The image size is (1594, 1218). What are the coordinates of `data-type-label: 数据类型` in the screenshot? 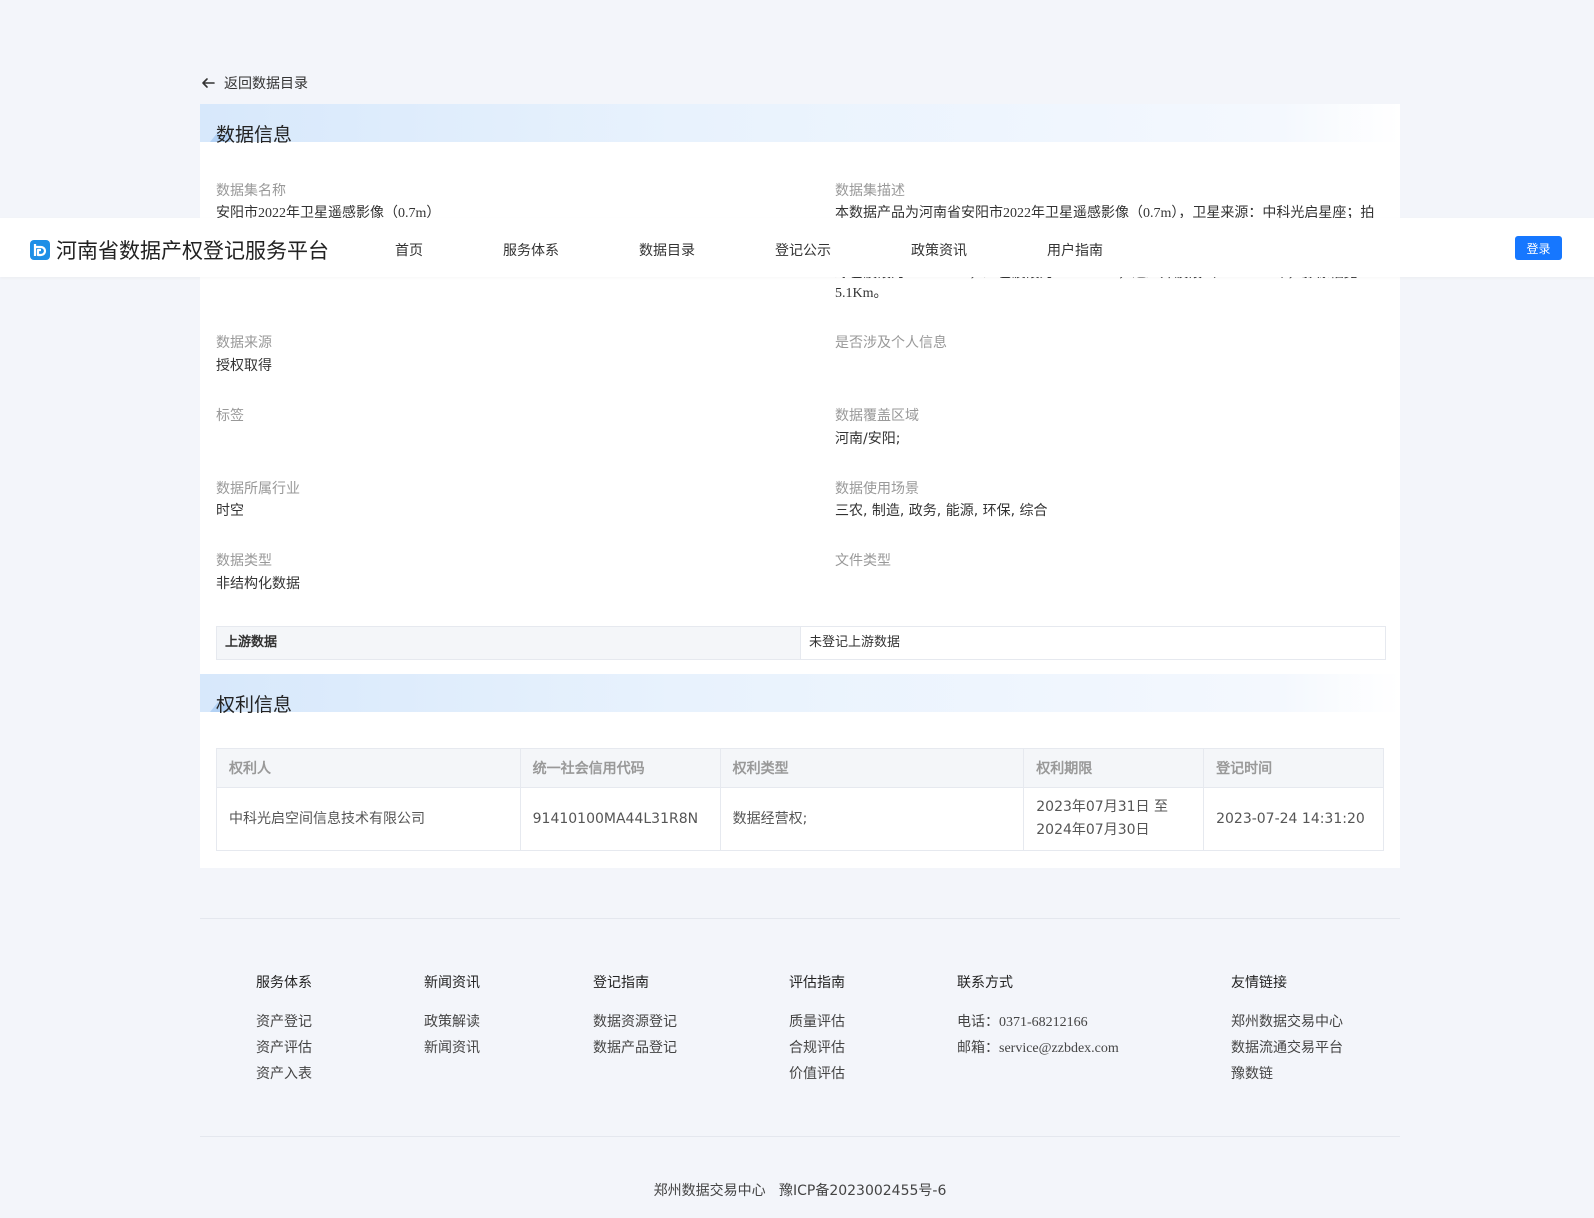 It's located at (244, 561).